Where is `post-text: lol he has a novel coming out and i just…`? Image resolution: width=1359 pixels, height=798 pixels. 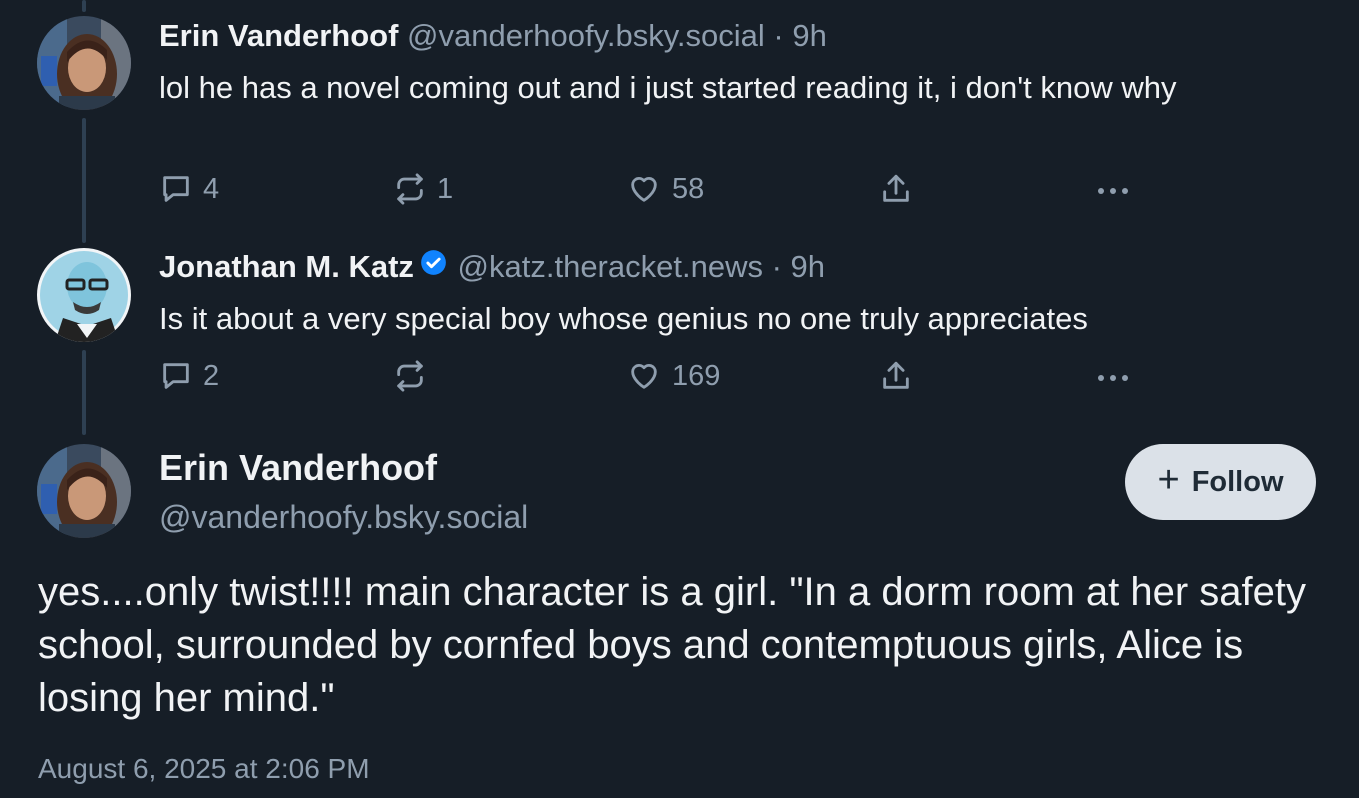 post-text: lol he has a novel coming out and i just… is located at coordinates (668, 87).